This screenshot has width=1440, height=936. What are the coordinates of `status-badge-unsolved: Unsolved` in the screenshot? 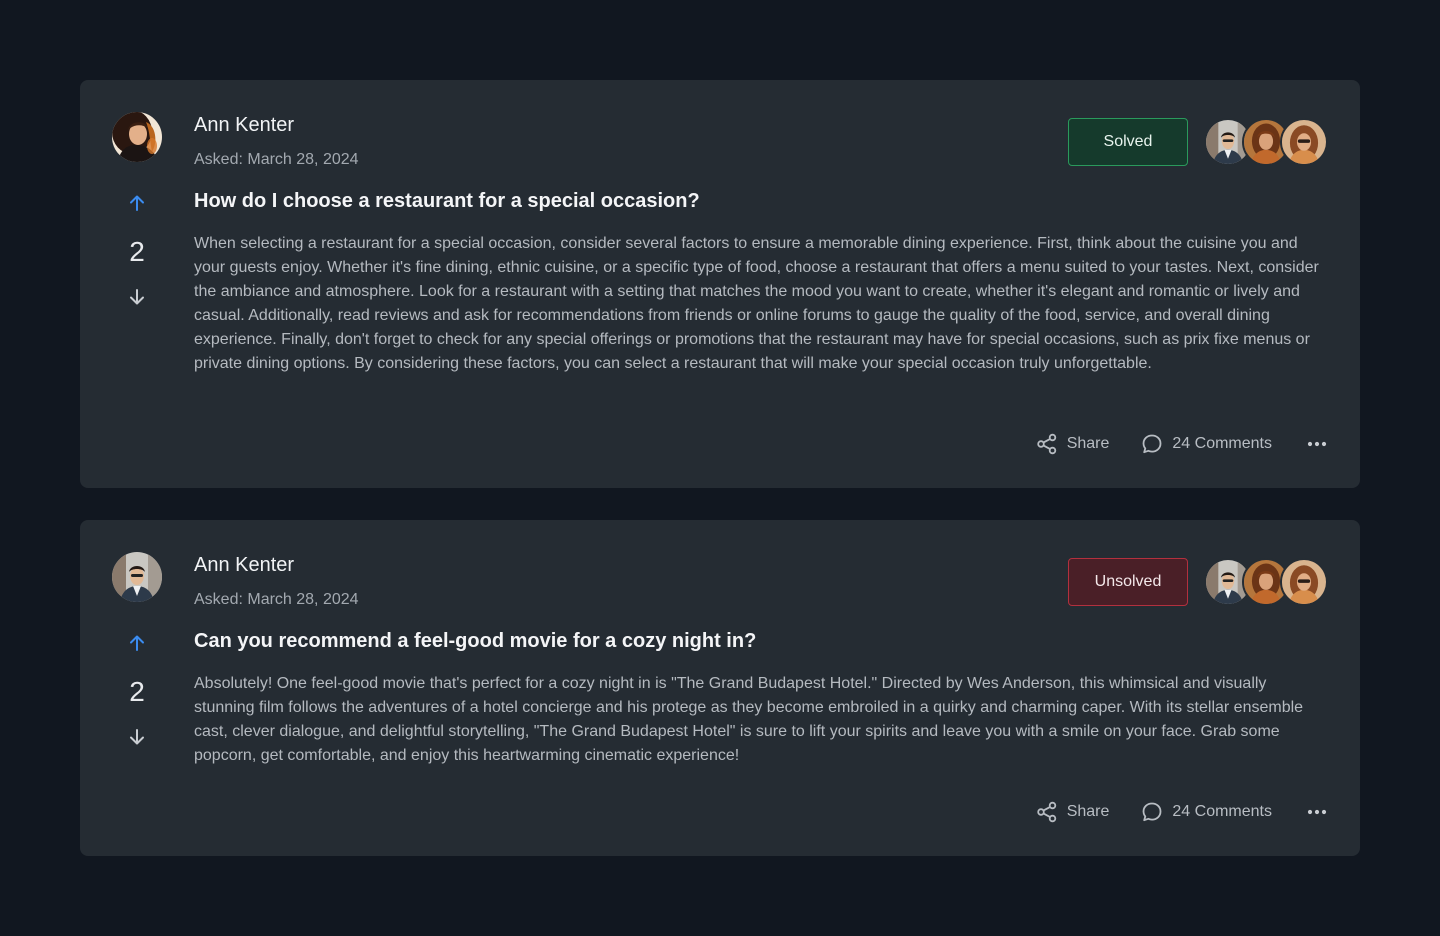 It's located at (1128, 582).